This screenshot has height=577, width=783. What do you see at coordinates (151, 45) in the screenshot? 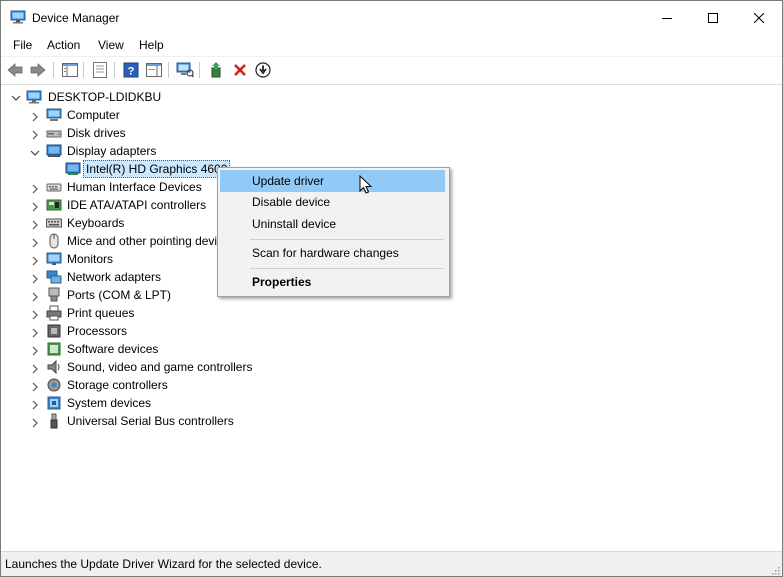
I see `menu-help: Help` at bounding box center [151, 45].